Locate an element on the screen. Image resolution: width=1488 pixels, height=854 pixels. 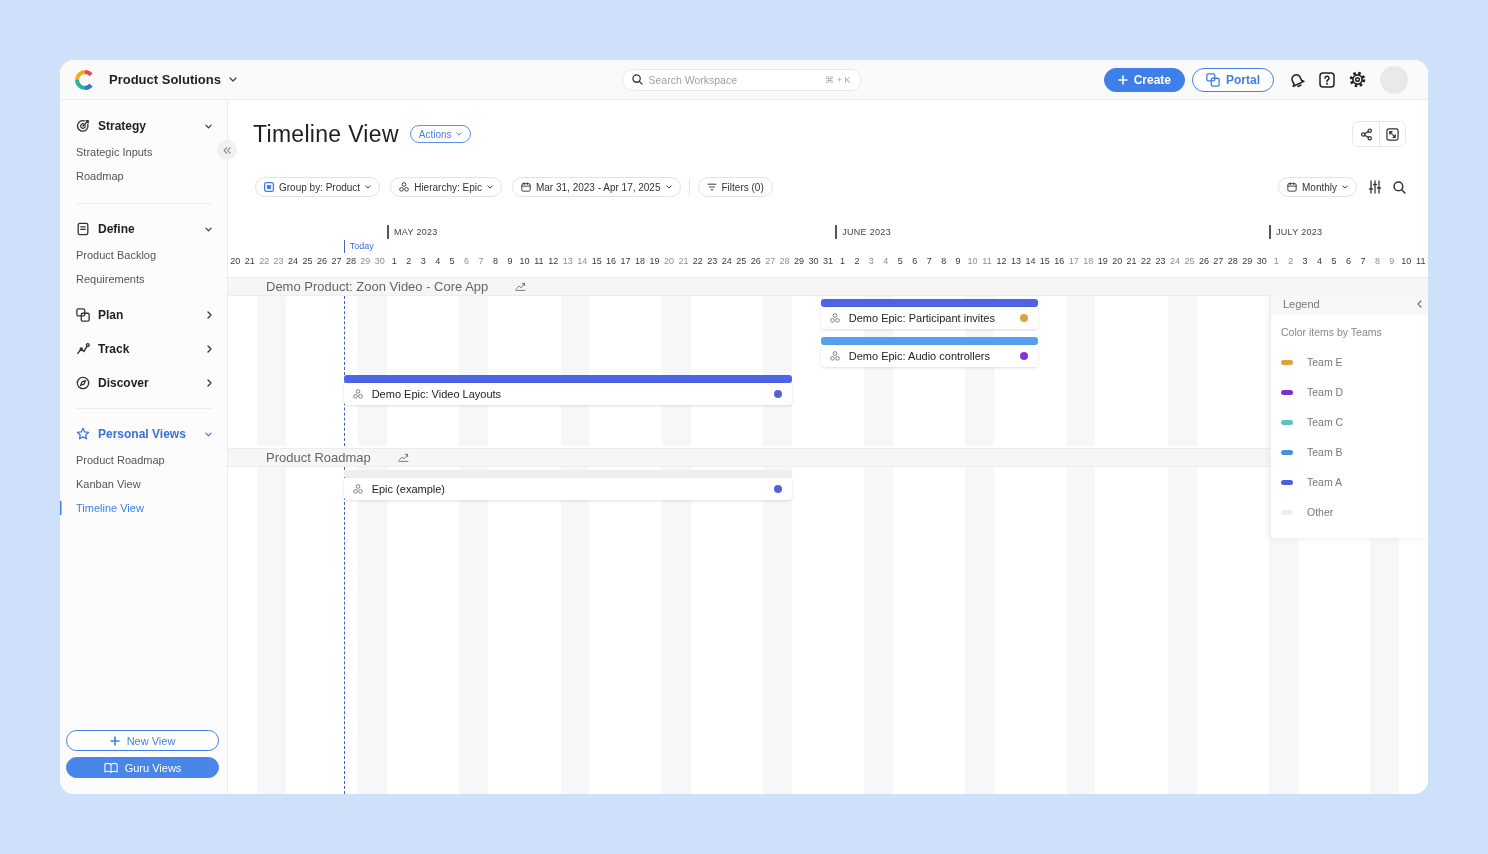
shortcut-hint: ⌘ + K is located at coordinates (838, 79).